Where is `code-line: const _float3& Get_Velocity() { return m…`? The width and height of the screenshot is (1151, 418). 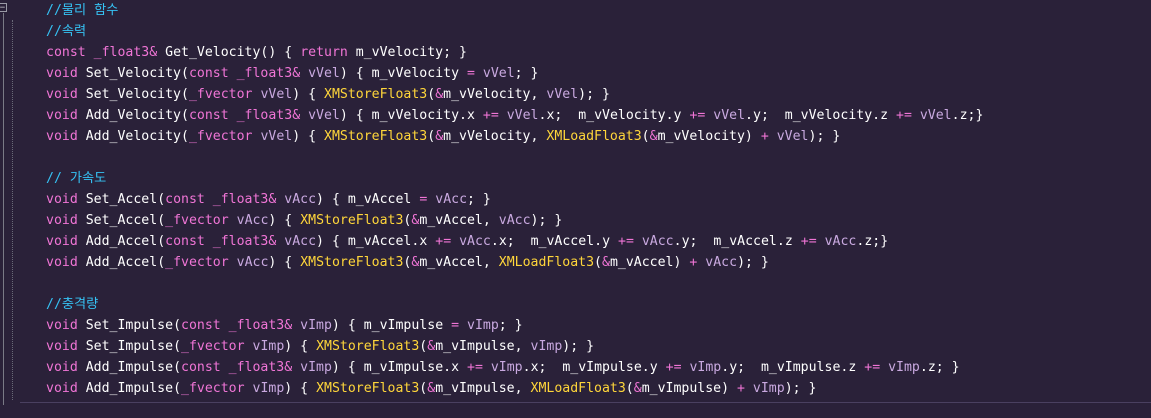
code-line: const _float3& Get_Velocity() { return m… is located at coordinates (256, 52).